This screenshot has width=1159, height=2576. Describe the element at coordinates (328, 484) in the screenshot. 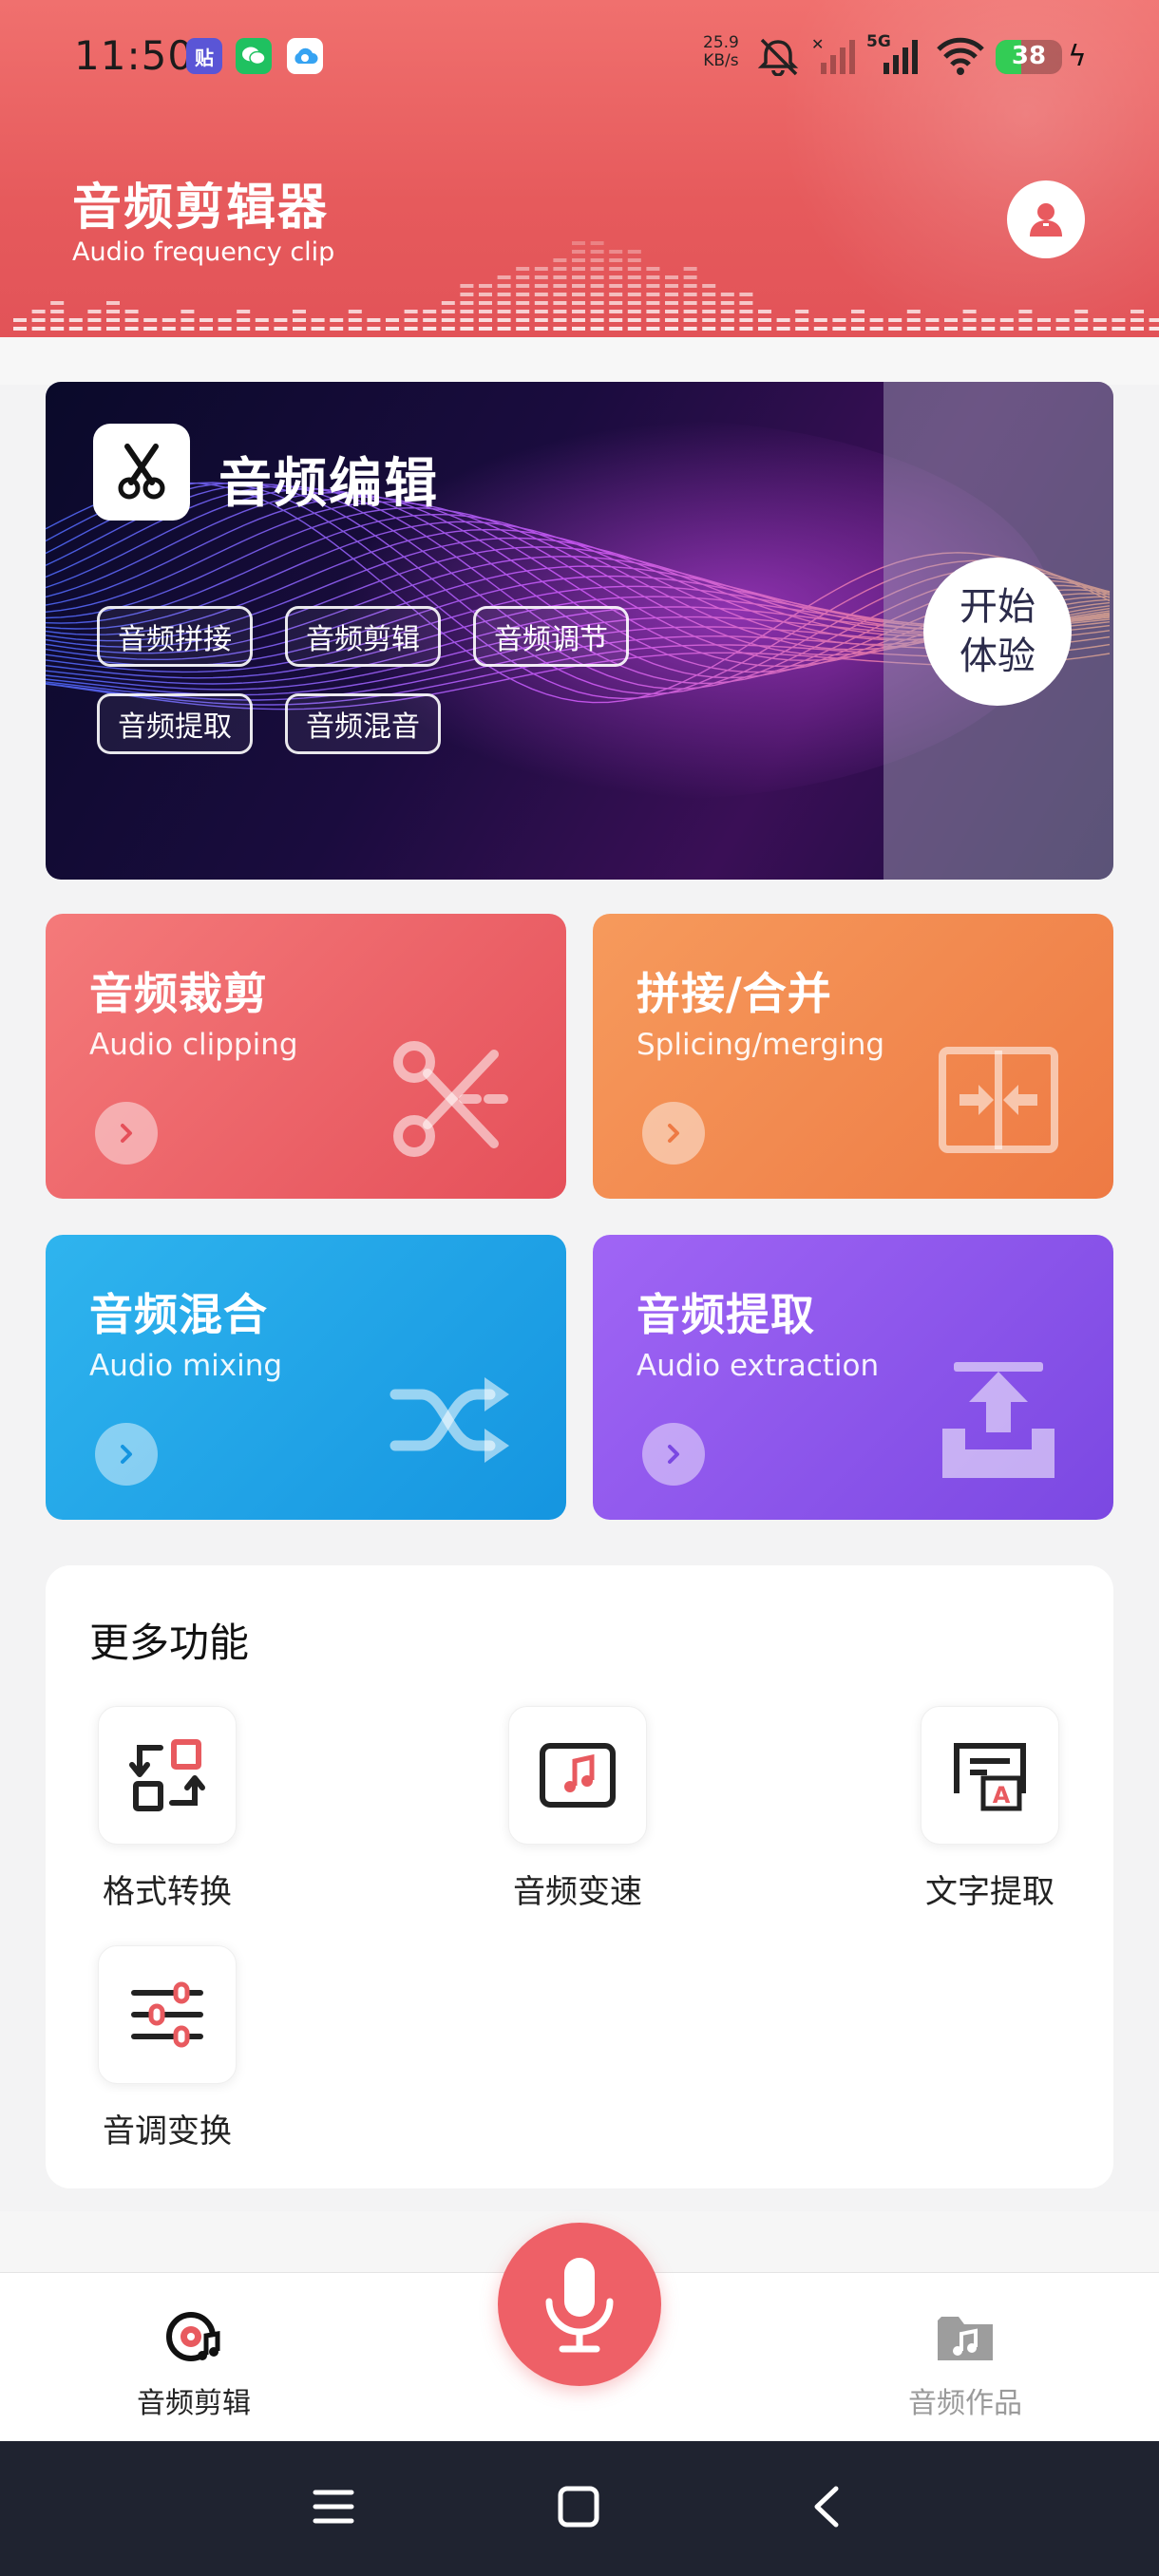

I see `banner-title: 音频编辑` at that location.